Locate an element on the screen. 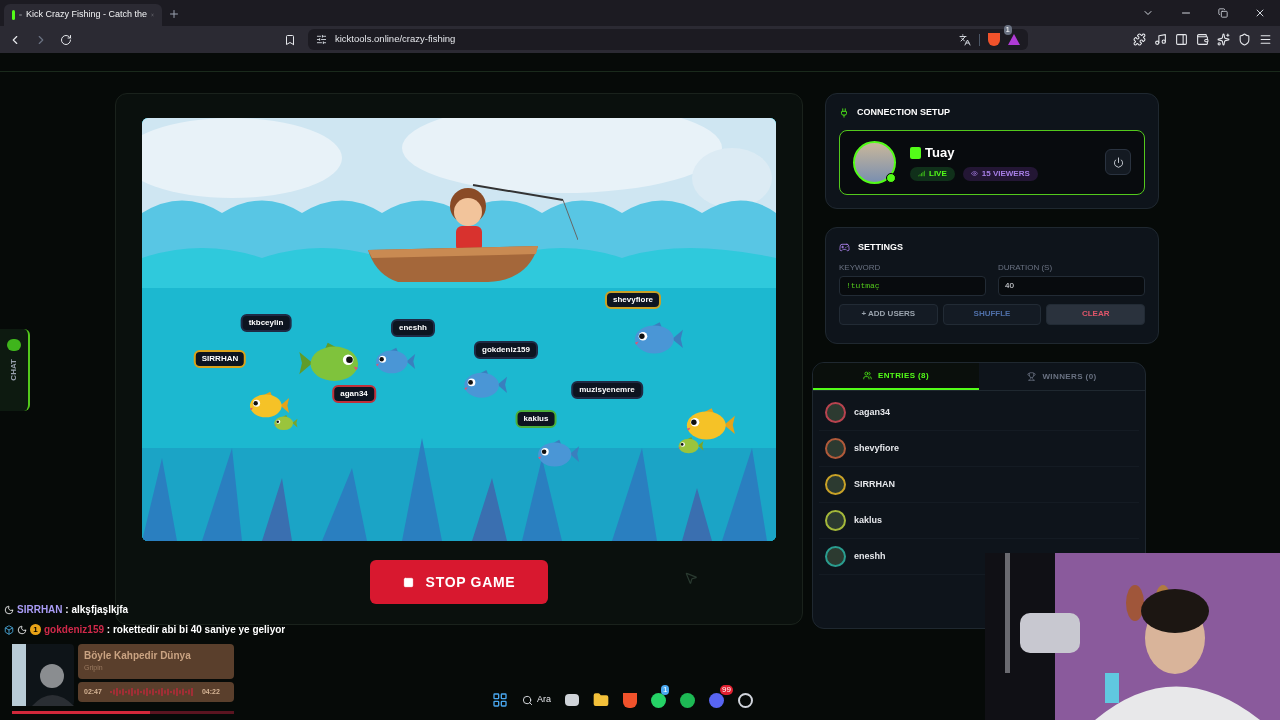  shield-icon is located at coordinates (1244, 39).